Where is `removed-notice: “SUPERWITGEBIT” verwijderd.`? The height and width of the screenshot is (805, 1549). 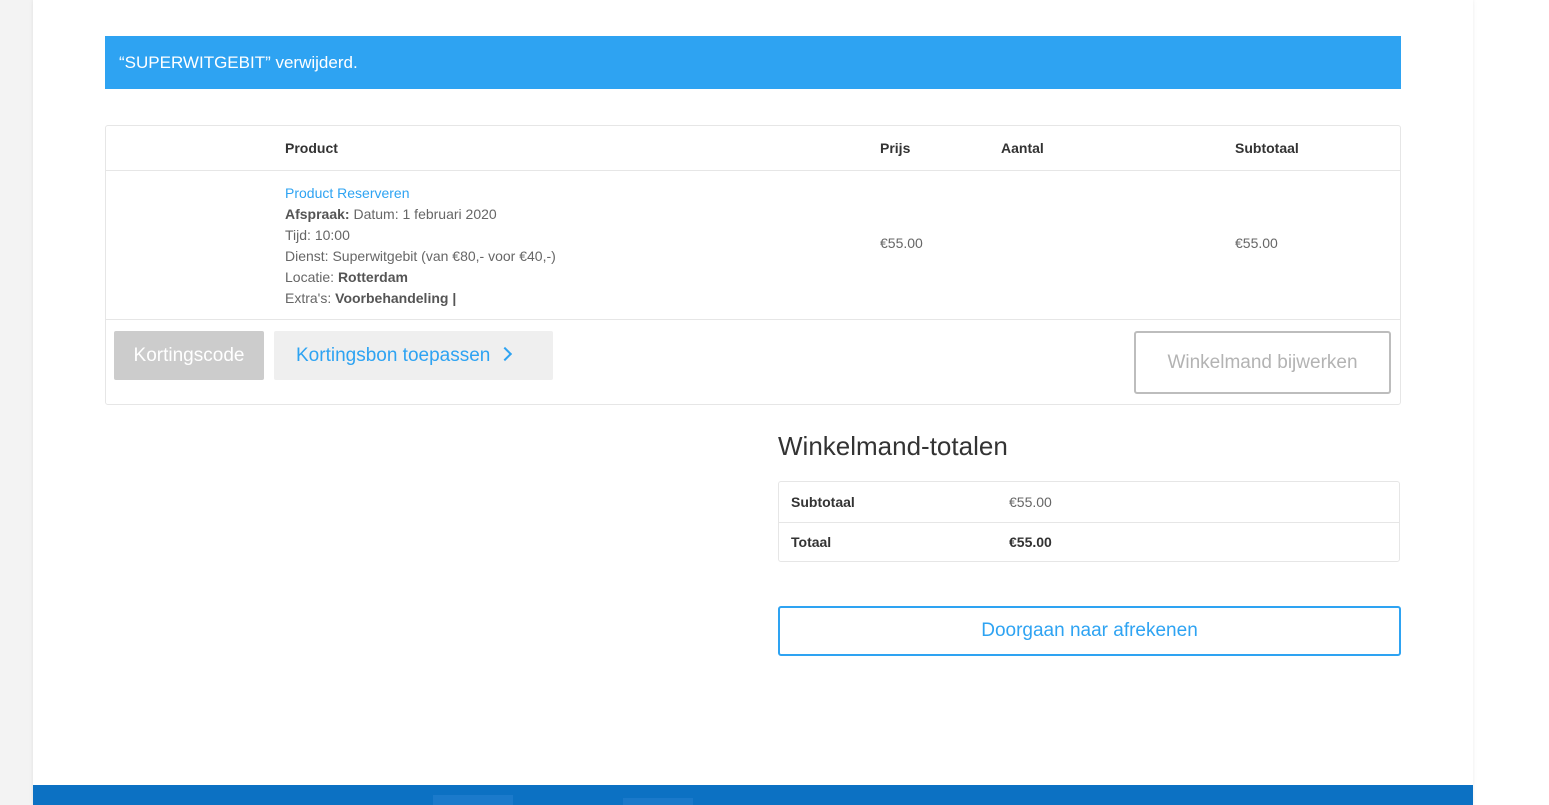 removed-notice: “SUPERWITGEBIT” verwijderd. is located at coordinates (753, 62).